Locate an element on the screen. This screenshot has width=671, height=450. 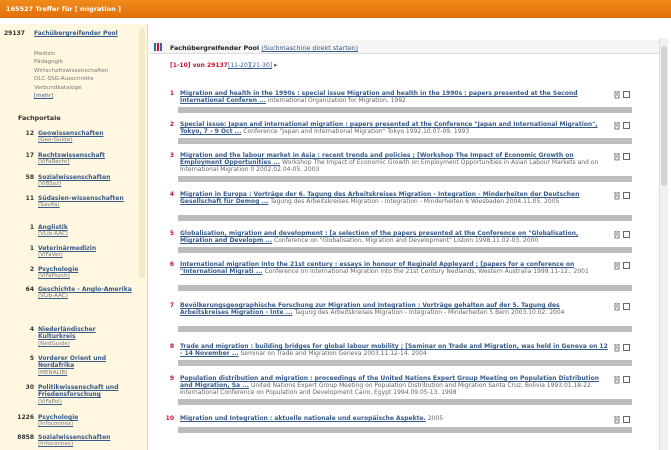
pool-subitem: Wirtschaftswissenschaften is located at coordinates (71, 70).